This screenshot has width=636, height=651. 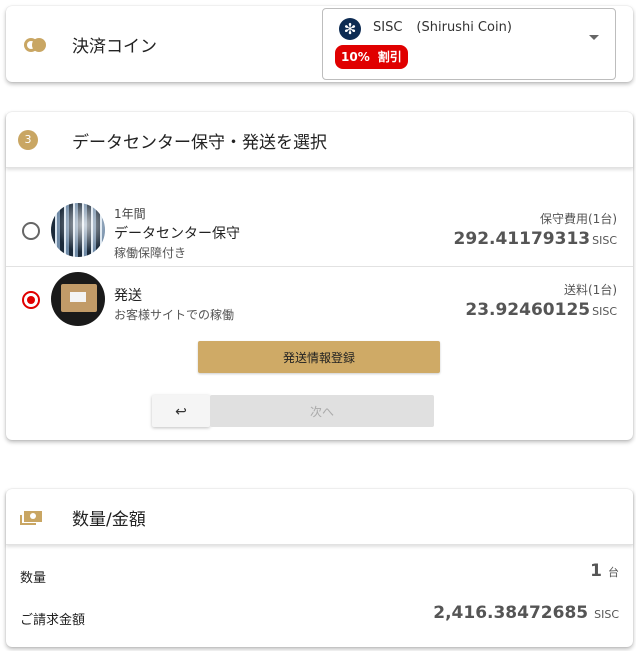 I want to click on datacenter-option-subtitle: 稼働保障付き, so click(x=150, y=253).